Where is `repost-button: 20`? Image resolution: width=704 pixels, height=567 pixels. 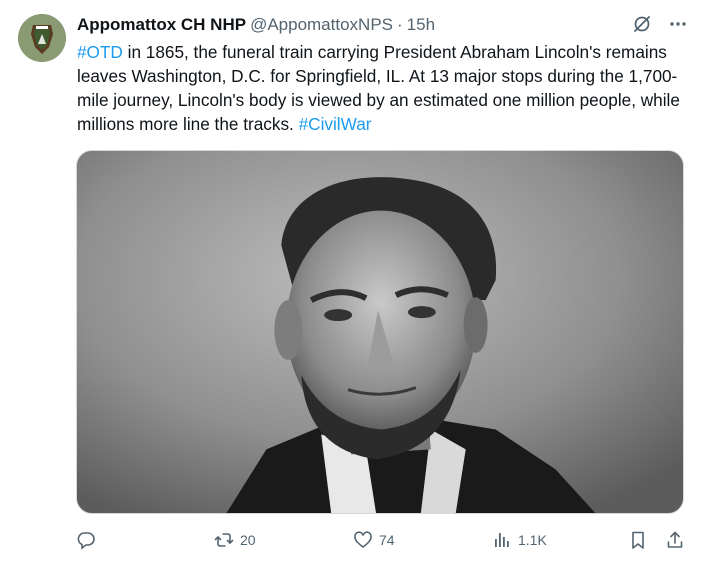 repost-button: 20 is located at coordinates (235, 540).